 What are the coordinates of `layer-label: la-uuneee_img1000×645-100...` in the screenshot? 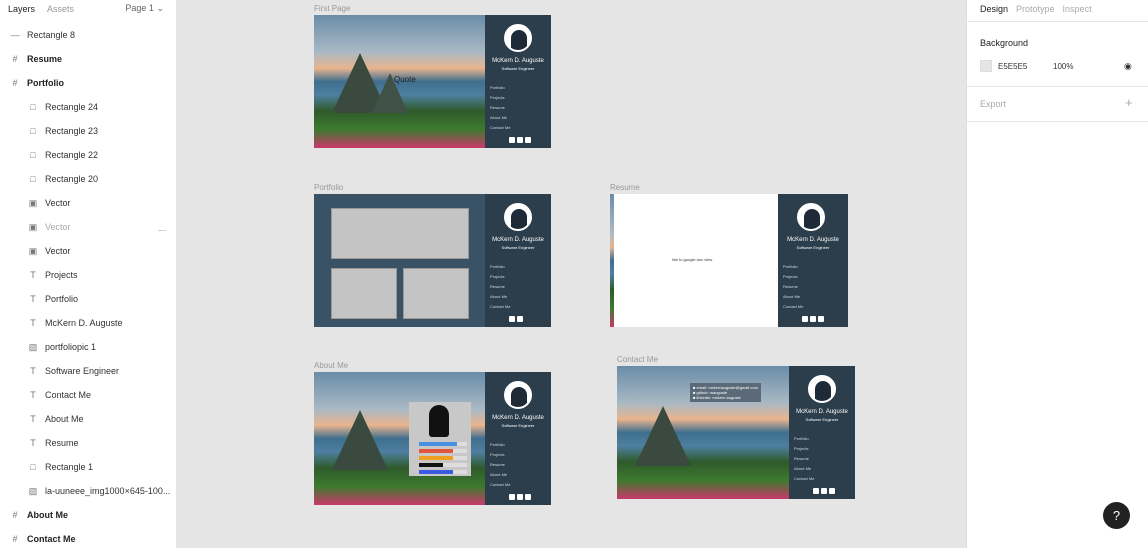 It's located at (108, 491).